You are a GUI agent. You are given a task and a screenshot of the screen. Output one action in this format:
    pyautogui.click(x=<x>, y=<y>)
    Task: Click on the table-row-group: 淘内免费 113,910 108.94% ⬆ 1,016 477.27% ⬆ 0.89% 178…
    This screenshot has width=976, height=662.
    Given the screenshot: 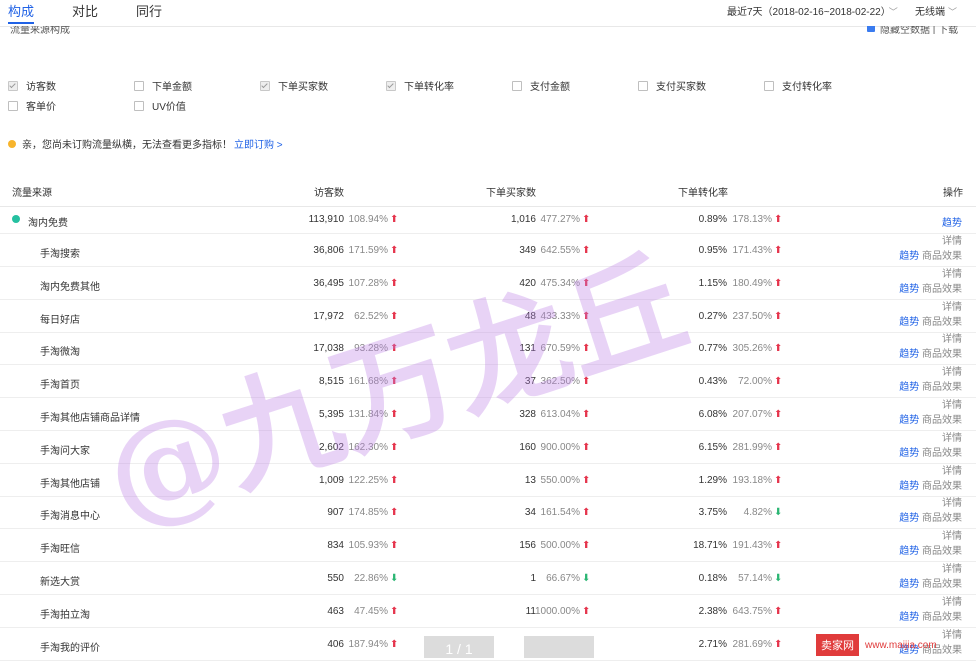 What is the action you would take?
    pyautogui.click(x=488, y=220)
    